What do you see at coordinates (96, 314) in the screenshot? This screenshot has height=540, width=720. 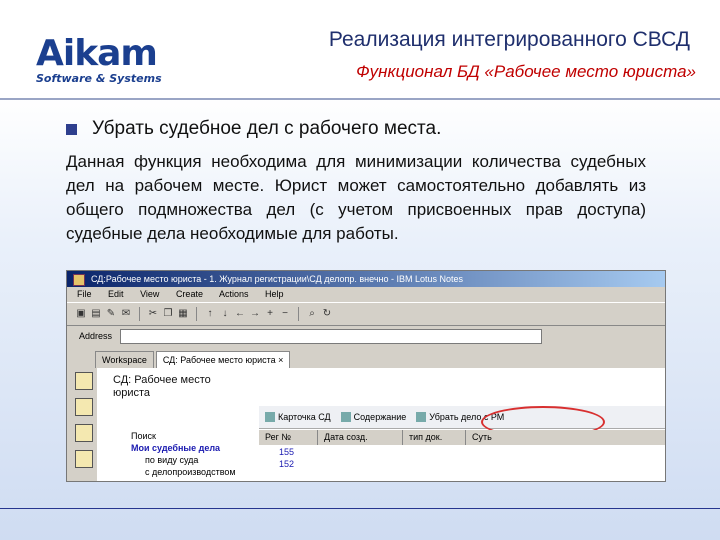 I see `print-icon: ▤` at bounding box center [96, 314].